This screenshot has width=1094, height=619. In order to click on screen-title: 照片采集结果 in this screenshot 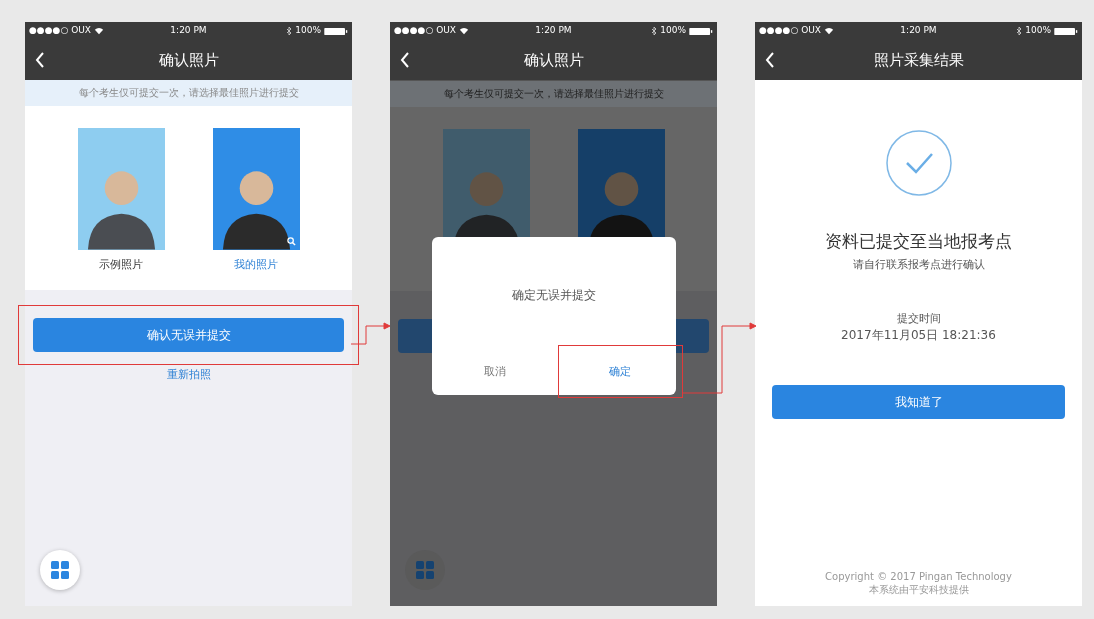, I will do `click(918, 60)`.